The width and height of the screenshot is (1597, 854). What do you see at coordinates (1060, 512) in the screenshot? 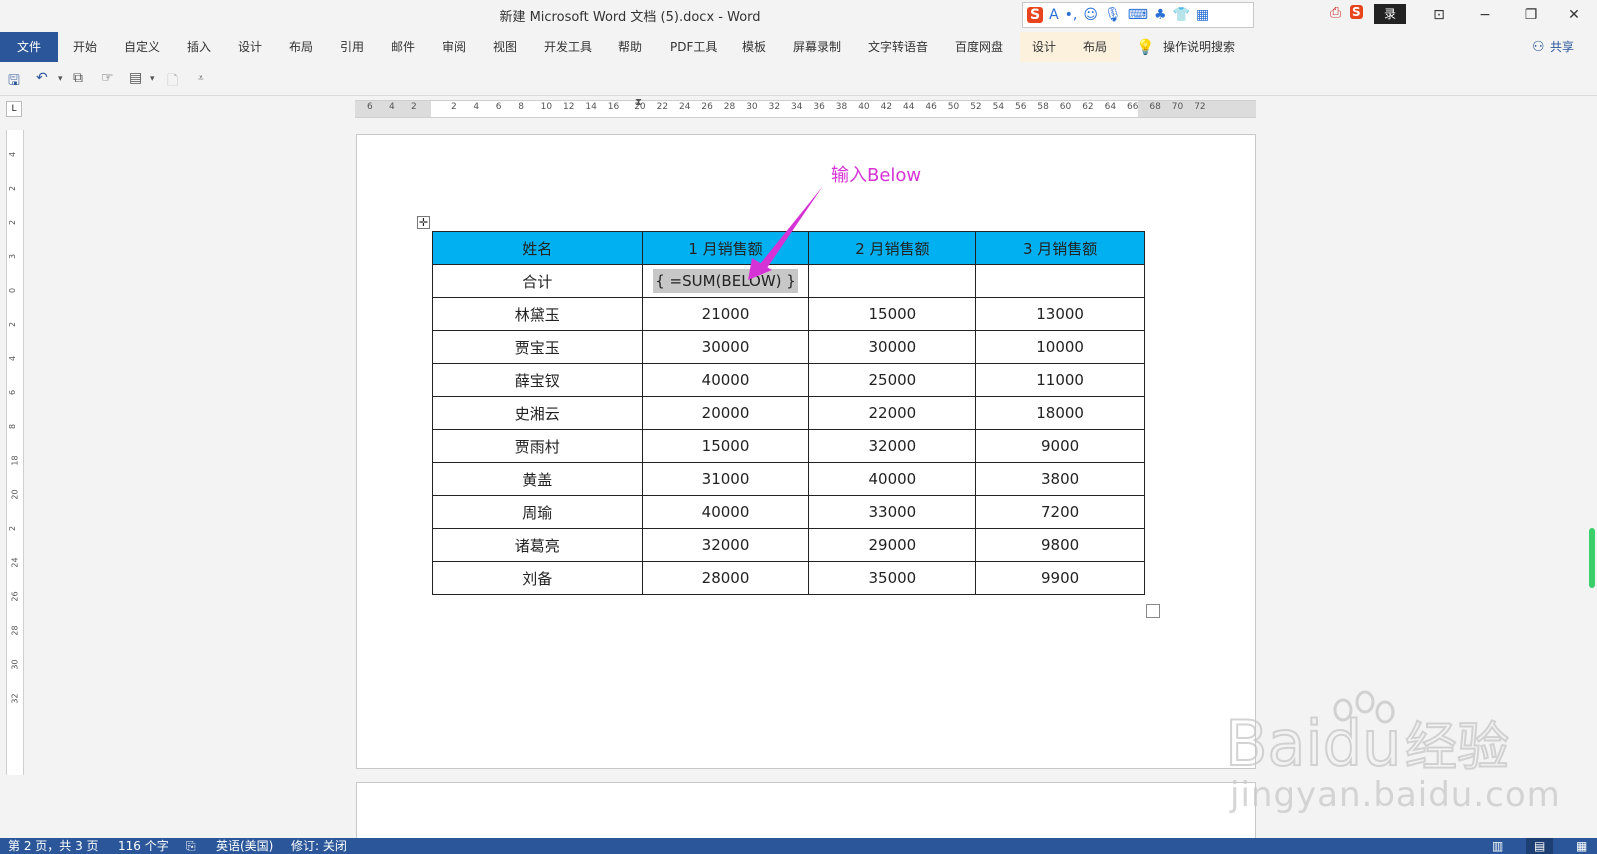
I see `cell-mar: 7200` at bounding box center [1060, 512].